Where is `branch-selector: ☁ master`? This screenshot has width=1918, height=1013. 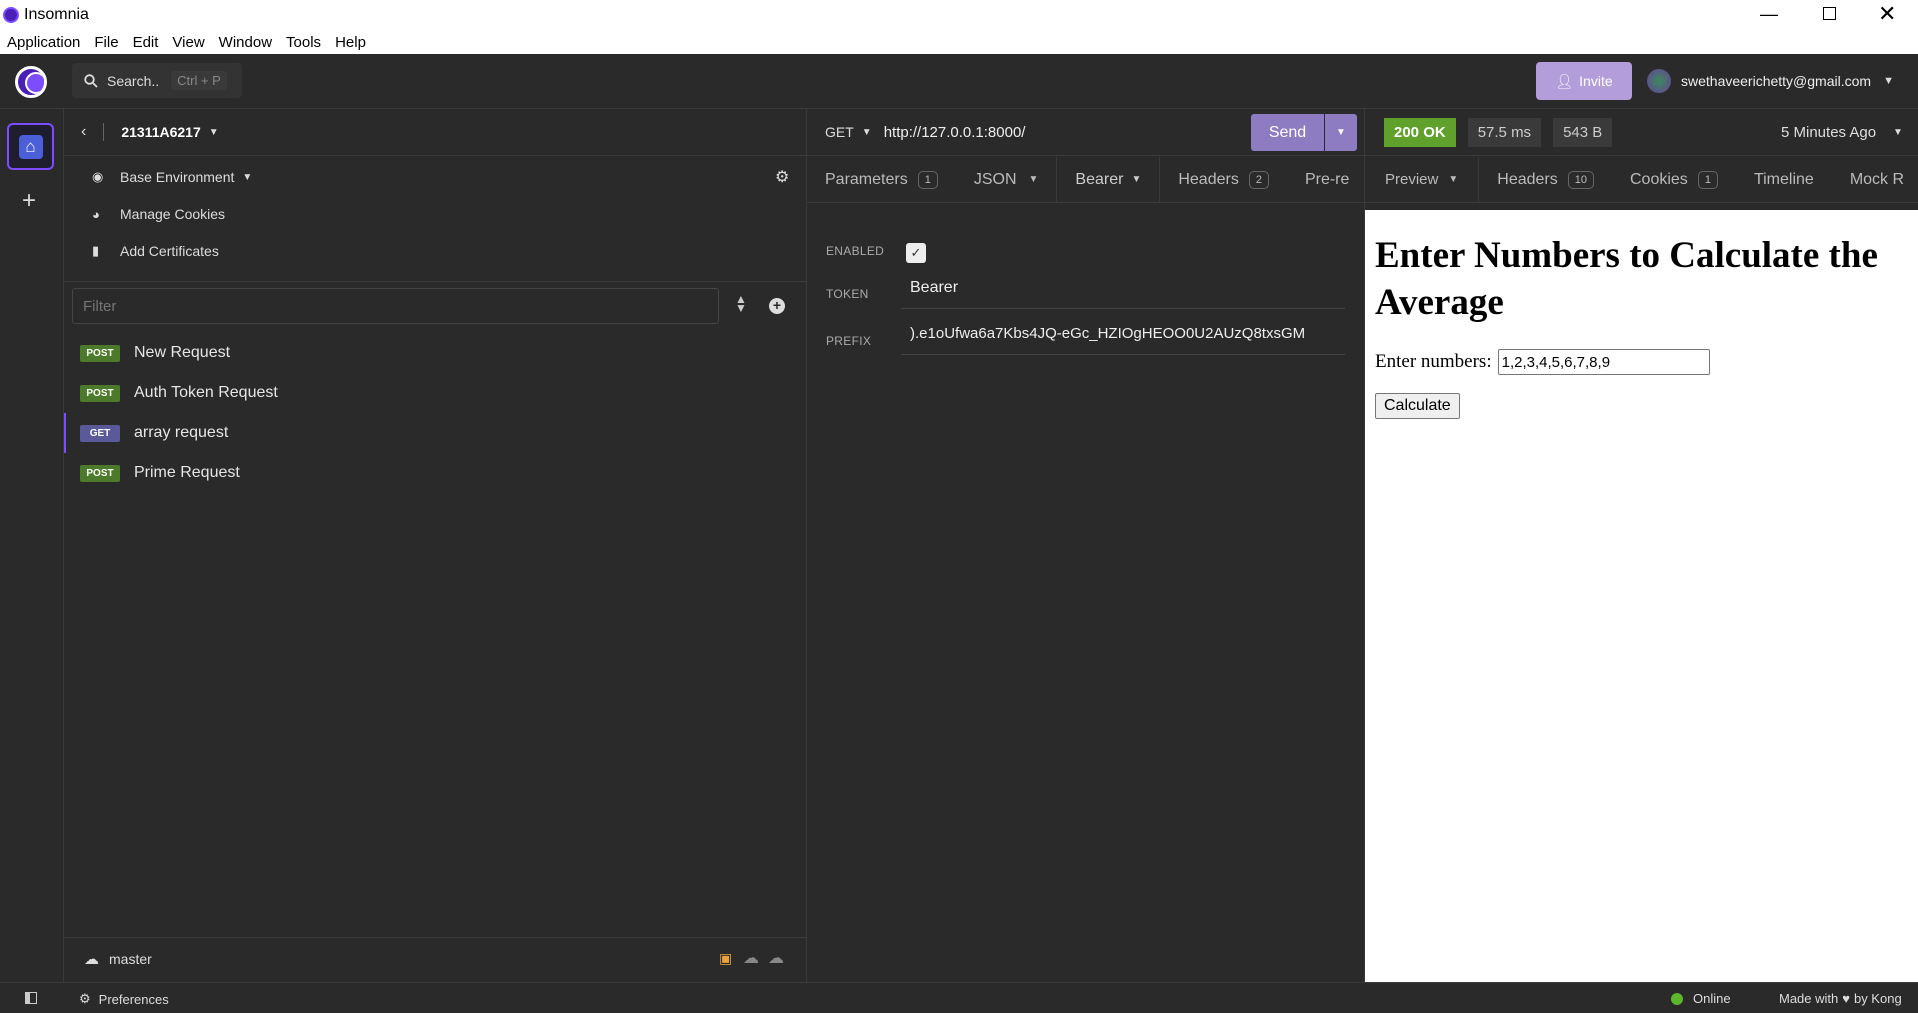 branch-selector: ☁ master is located at coordinates (118, 959).